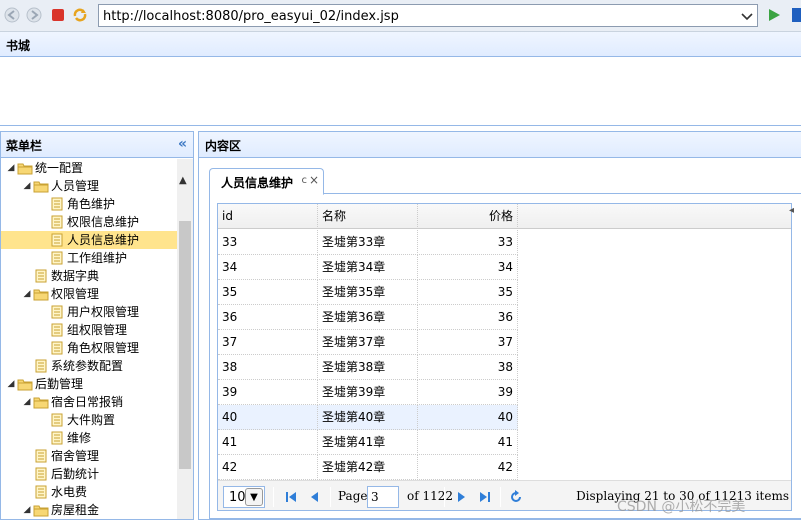  I want to click on tree-node-label: 宿舍日常报销, so click(87, 402).